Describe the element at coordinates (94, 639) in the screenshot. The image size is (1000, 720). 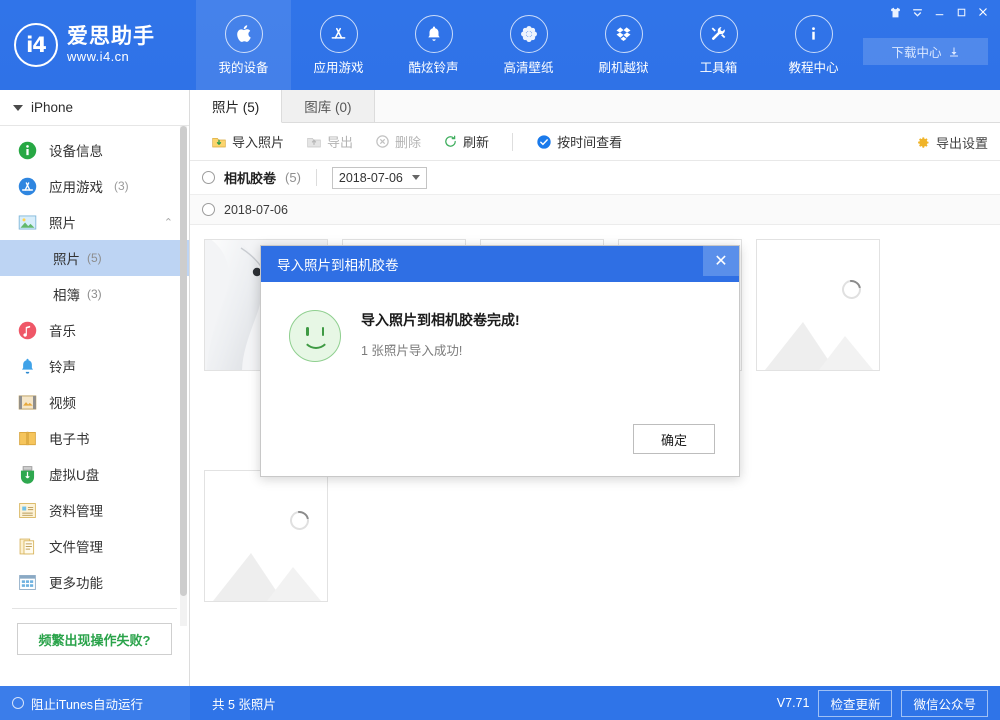
I see `help-operation-failure-button: 频繁出现操作失败?` at that location.